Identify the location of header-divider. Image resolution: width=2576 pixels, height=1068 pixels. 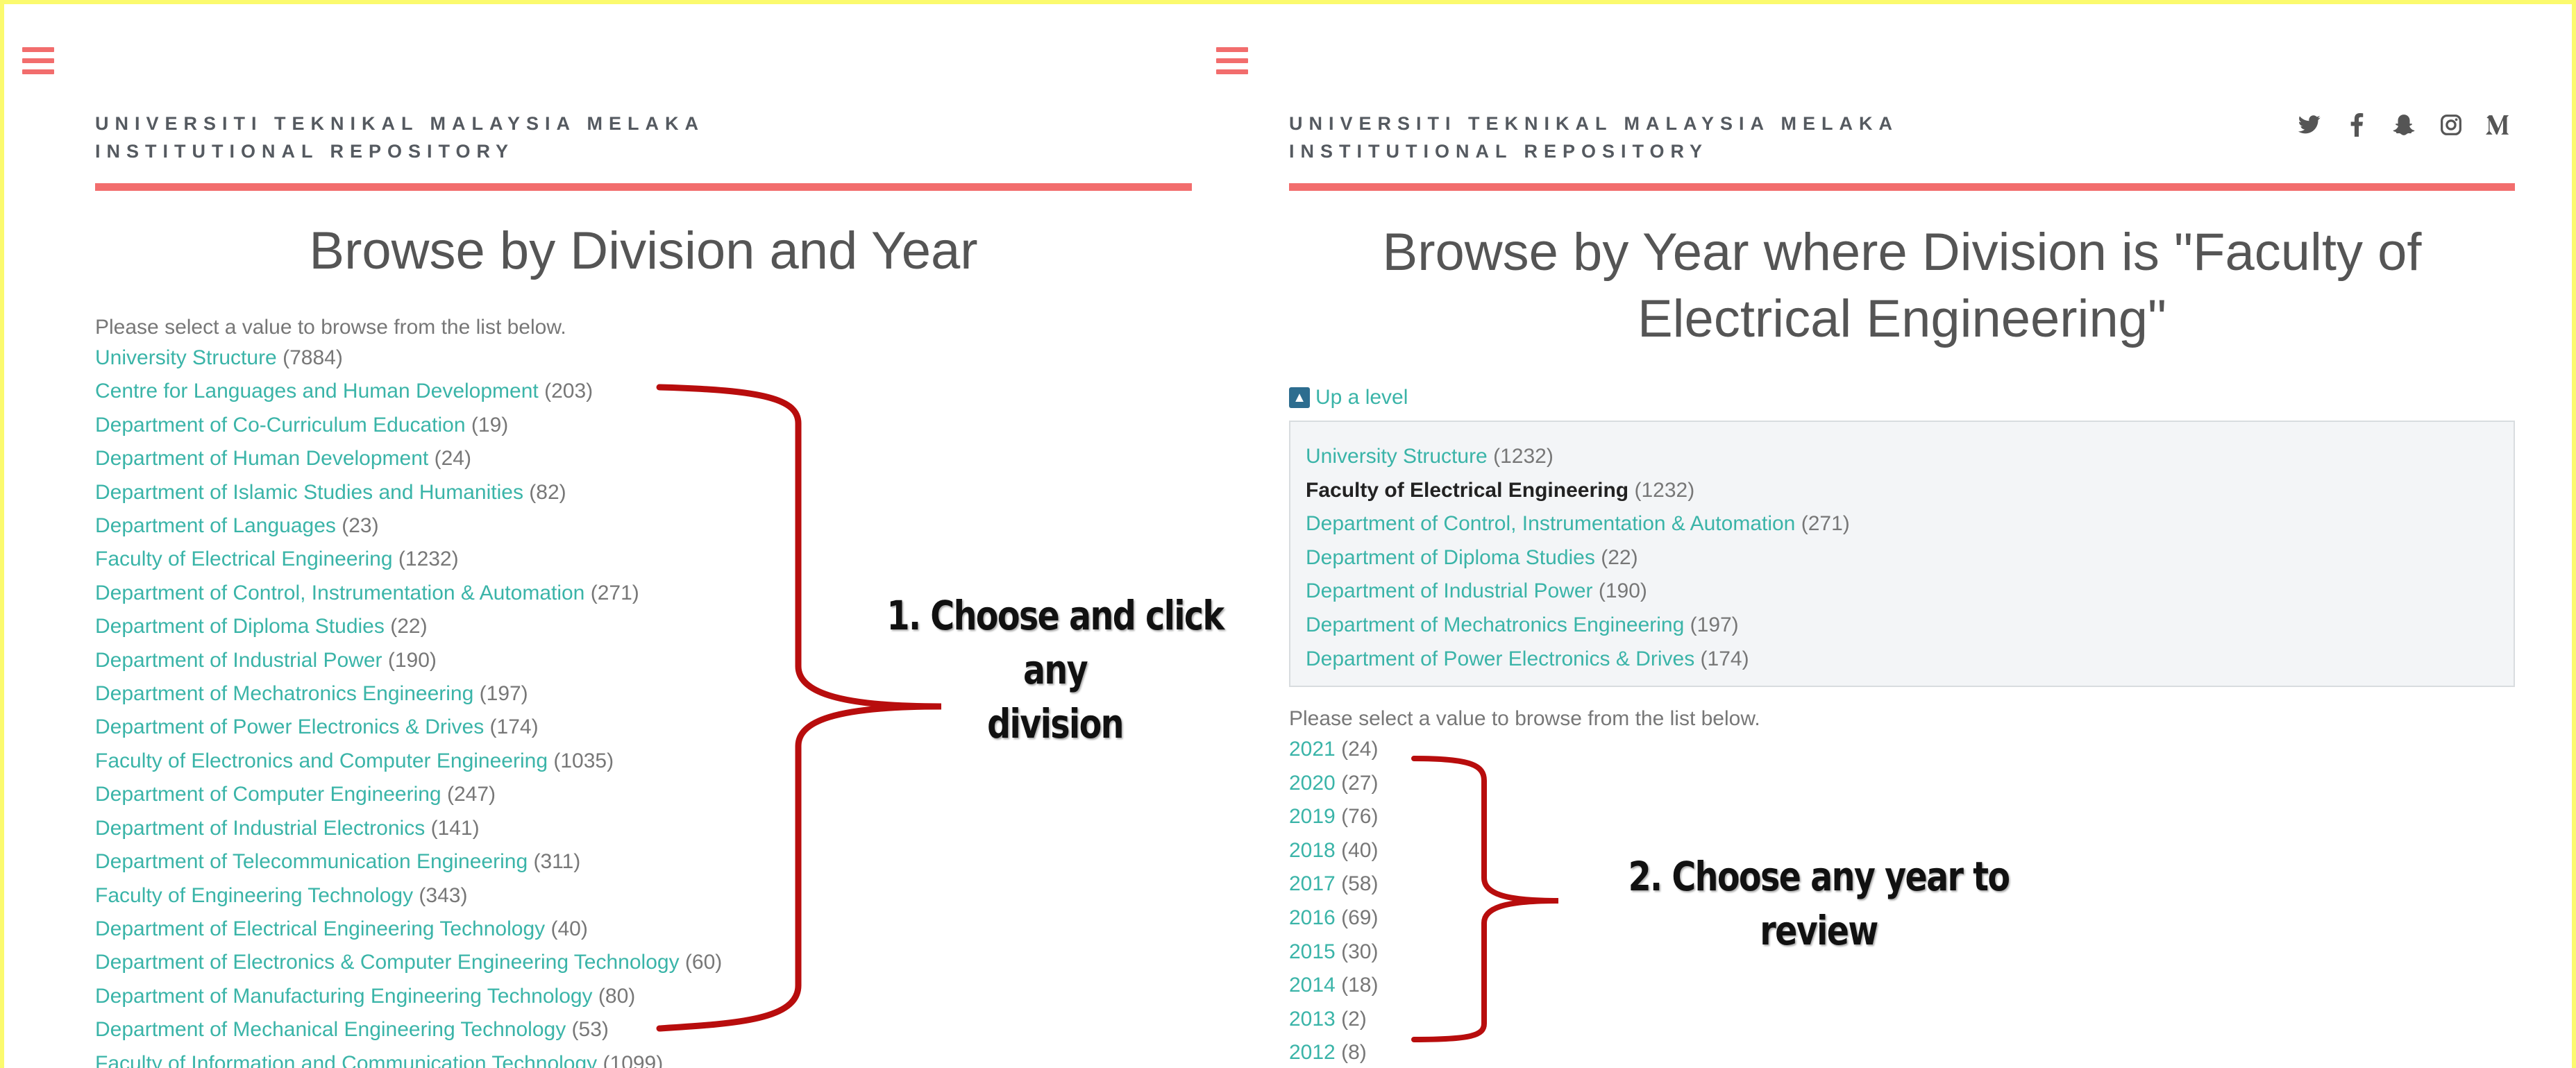
(643, 187).